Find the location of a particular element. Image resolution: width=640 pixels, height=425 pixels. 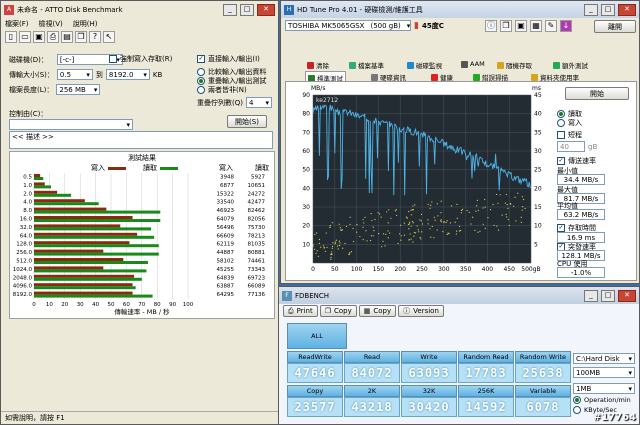

drive-select: TOSHIBA MK5065GSX (500 gB) ▾ is located at coordinates (348, 25).